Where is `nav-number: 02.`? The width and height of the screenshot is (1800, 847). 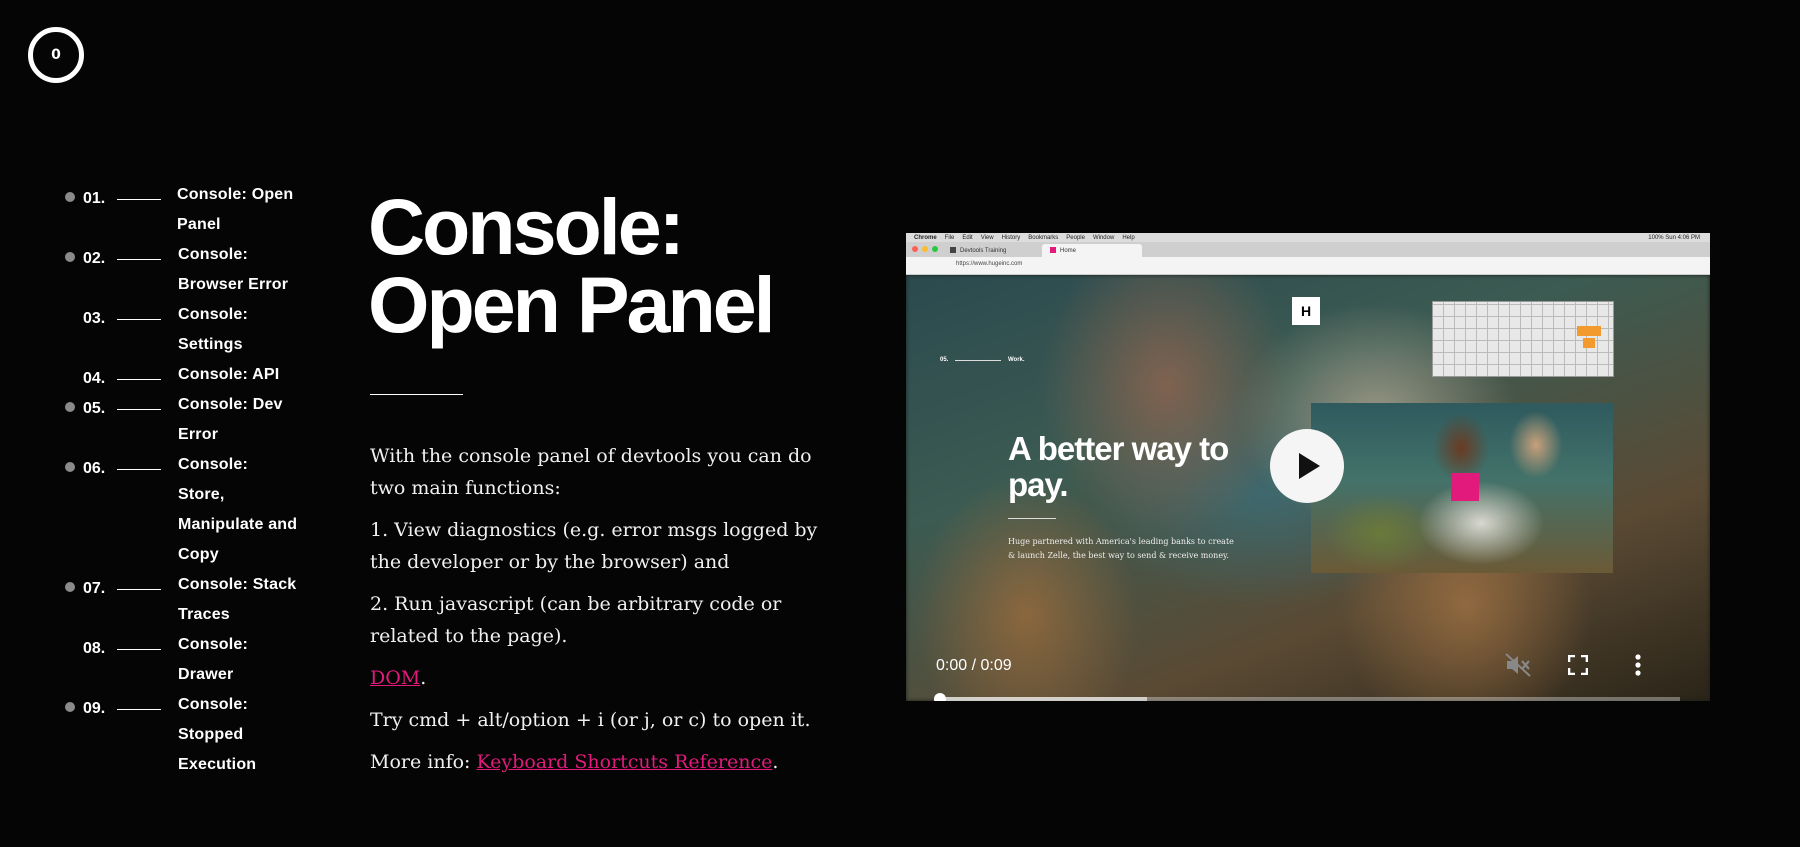 nav-number: 02. is located at coordinates (94, 258).